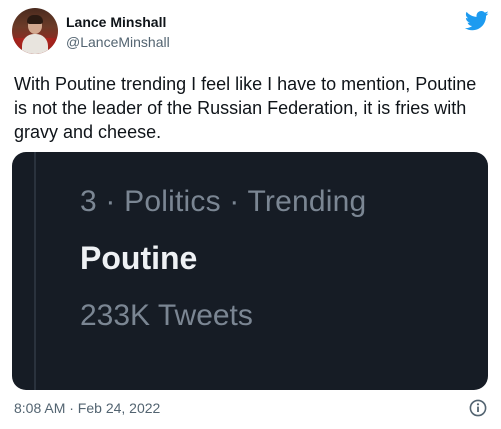  What do you see at coordinates (116, 22) in the screenshot?
I see `author-name: Lance Minshall` at bounding box center [116, 22].